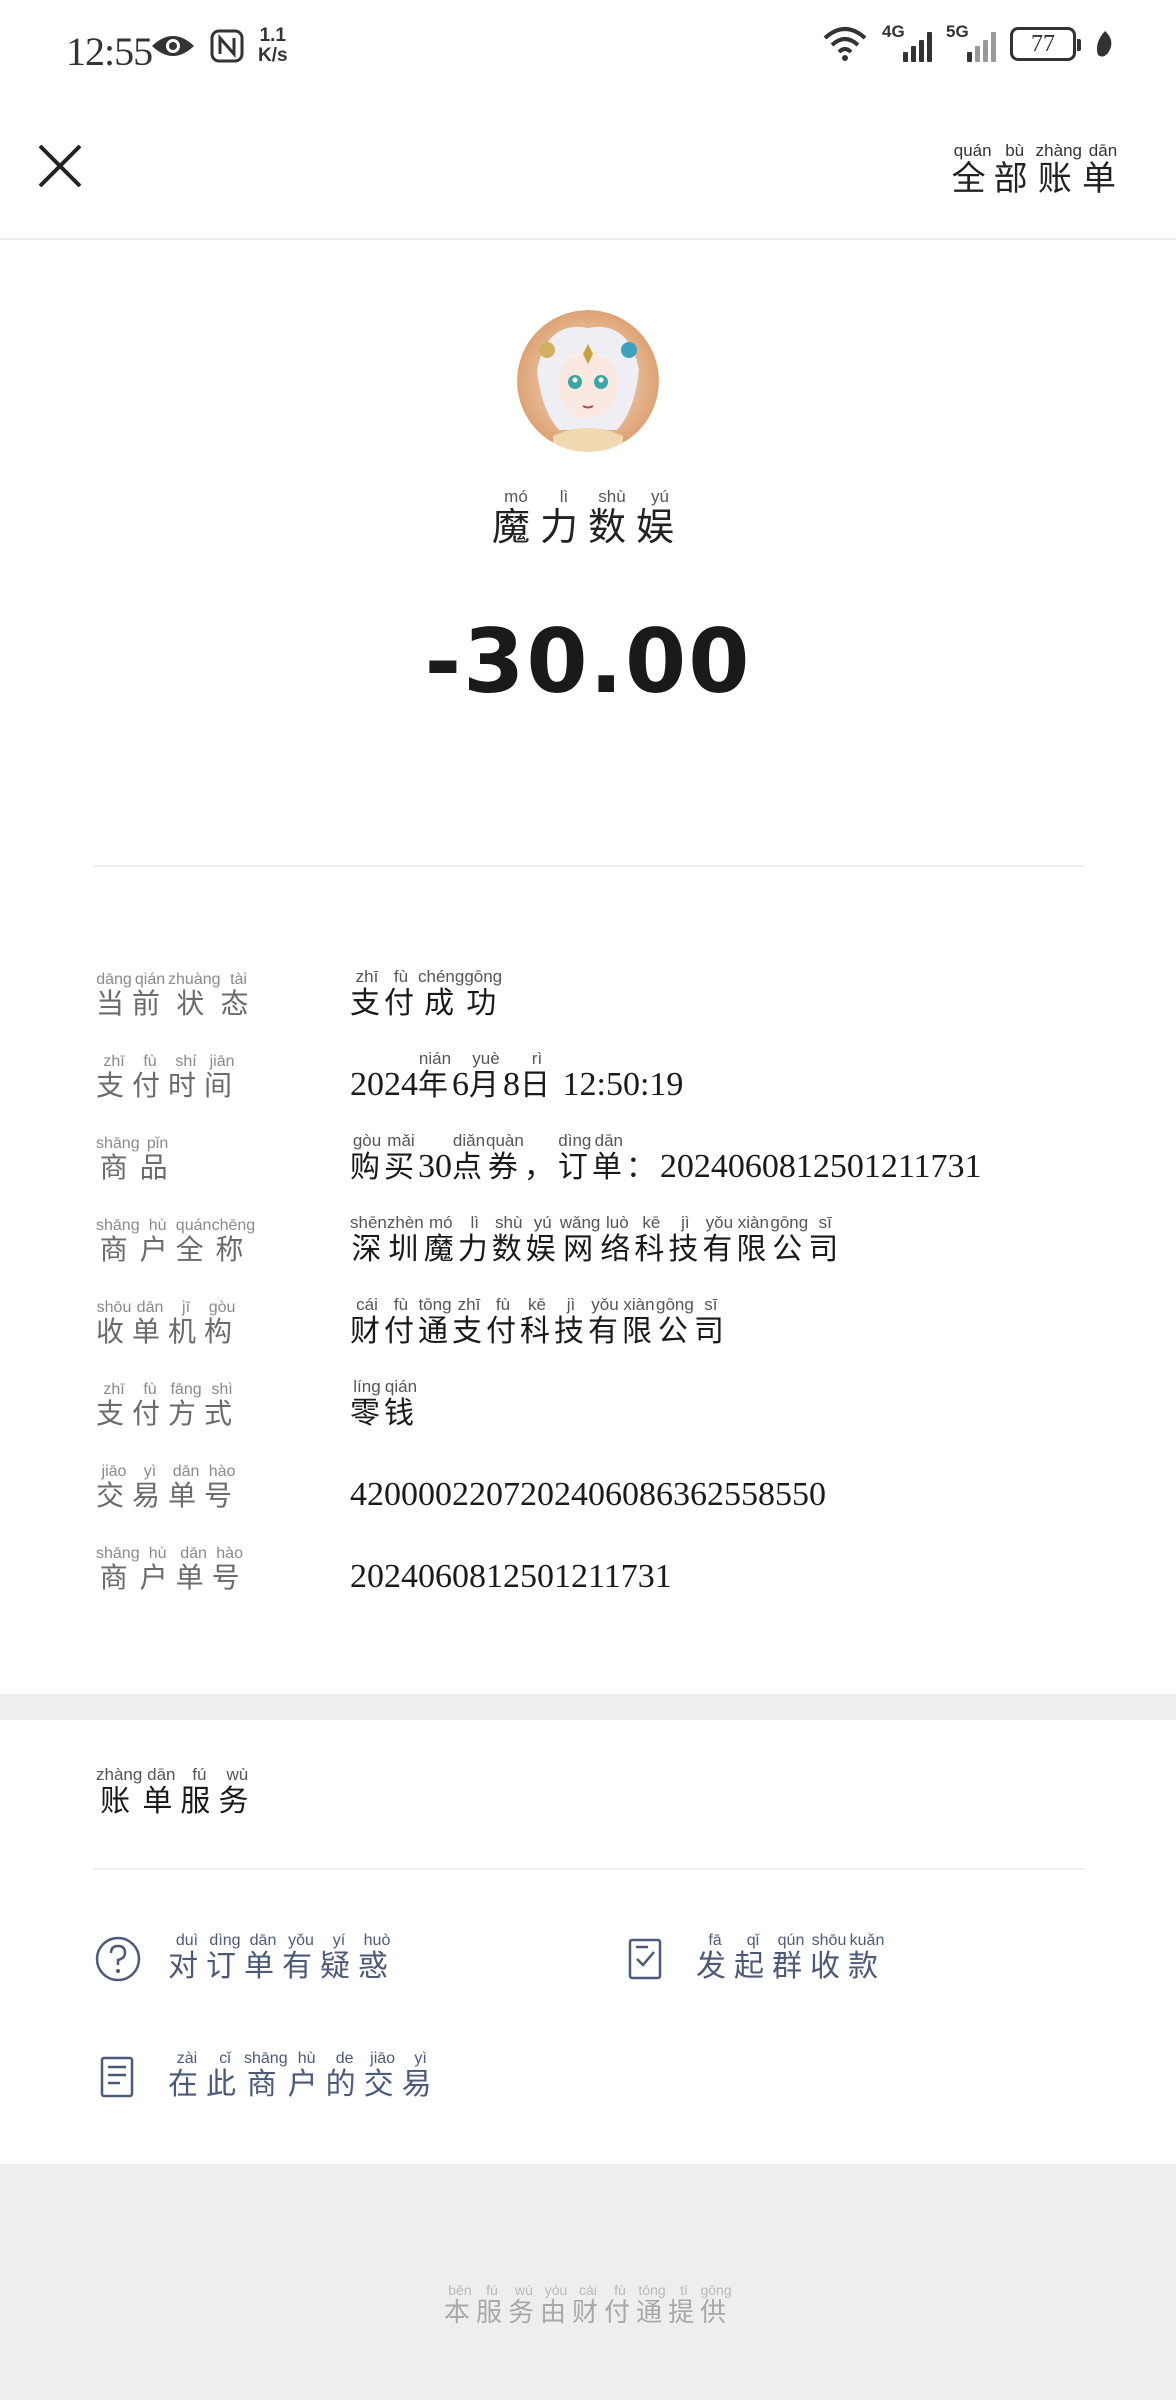  What do you see at coordinates (588, 381) in the screenshot?
I see `merchant-avatar` at bounding box center [588, 381].